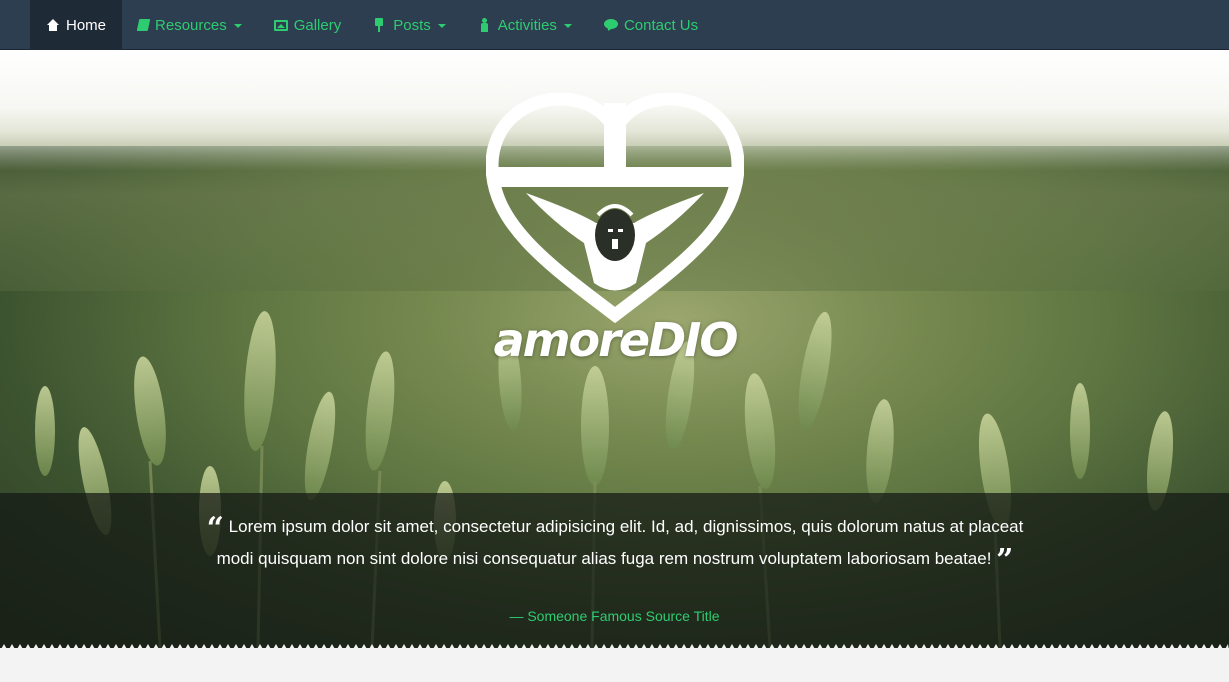 This screenshot has width=1229, height=682. What do you see at coordinates (280, 25) in the screenshot?
I see `picture-icon` at bounding box center [280, 25].